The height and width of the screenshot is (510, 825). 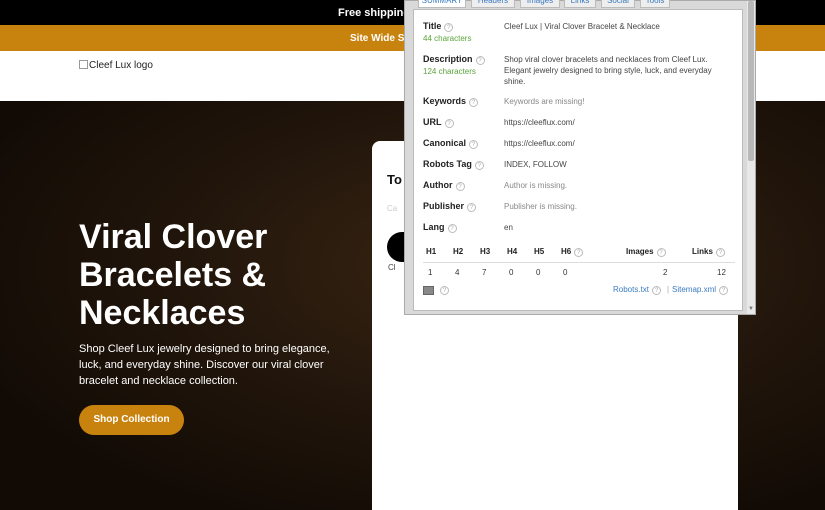 I want to click on publisher-label: Publisher?, so click(x=450, y=206).